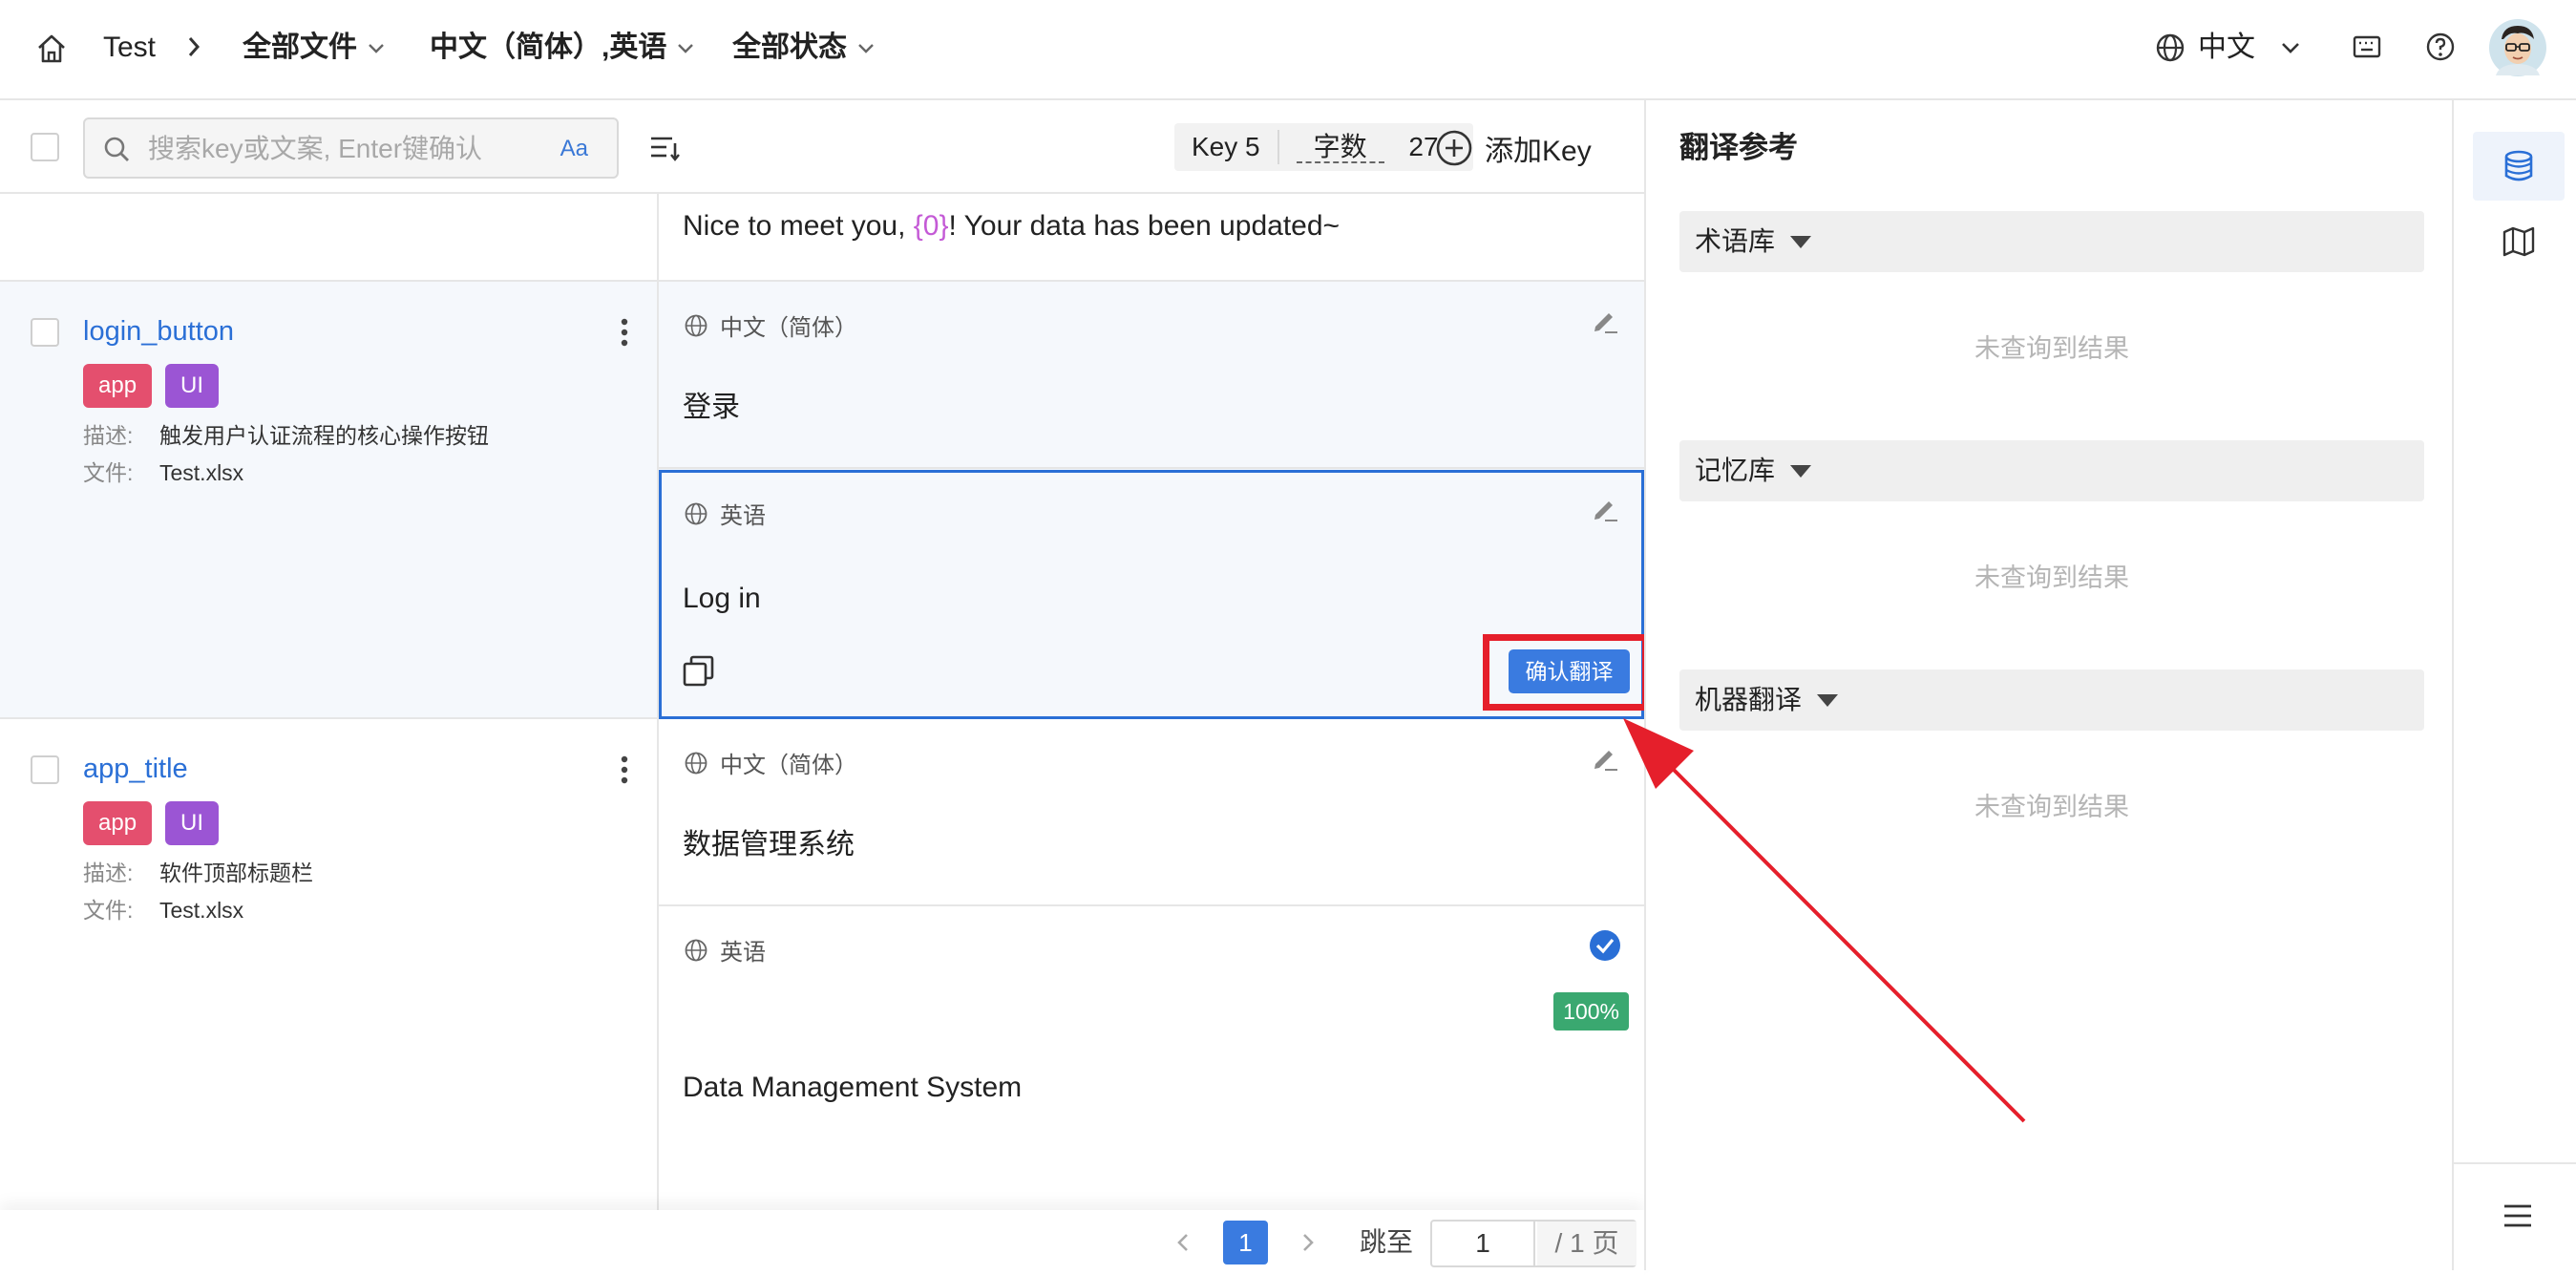 This screenshot has height=1275, width=2576. What do you see at coordinates (770, 762) in the screenshot?
I see `language-label: 中文（简体）` at bounding box center [770, 762].